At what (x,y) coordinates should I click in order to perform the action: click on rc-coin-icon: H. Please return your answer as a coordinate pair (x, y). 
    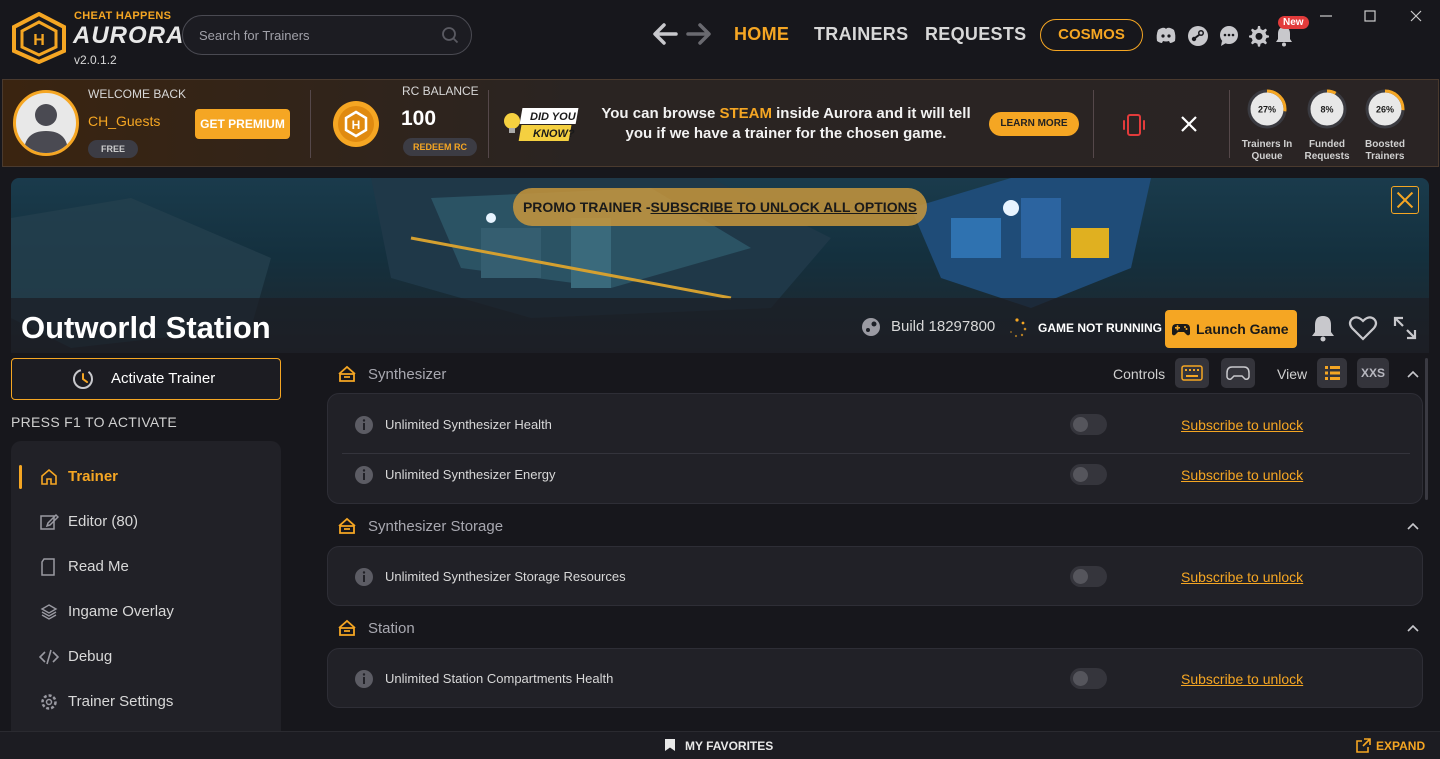
    Looking at the image, I should click on (356, 124).